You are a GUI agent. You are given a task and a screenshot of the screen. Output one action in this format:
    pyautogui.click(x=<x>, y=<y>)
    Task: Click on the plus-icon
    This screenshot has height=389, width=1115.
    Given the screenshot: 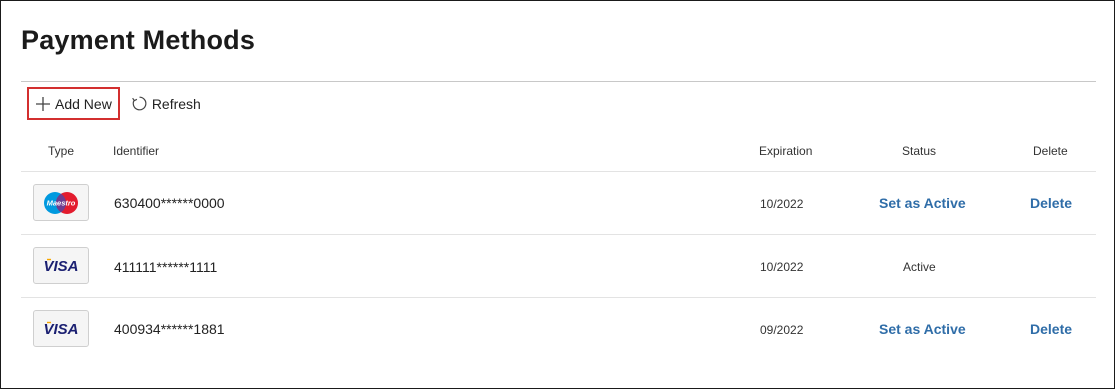 What is the action you would take?
    pyautogui.click(x=43, y=104)
    